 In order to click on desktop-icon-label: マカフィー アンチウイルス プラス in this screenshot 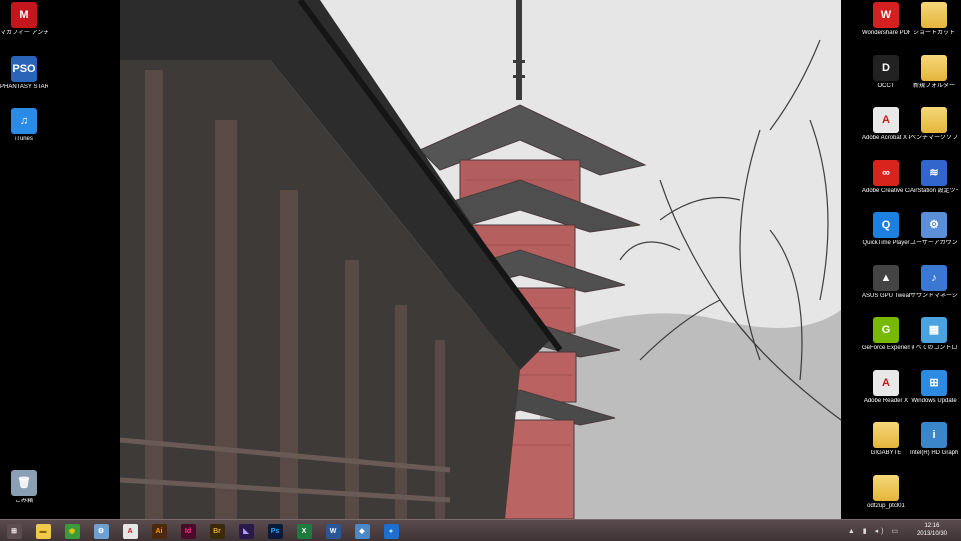, I will do `click(24, 33)`.